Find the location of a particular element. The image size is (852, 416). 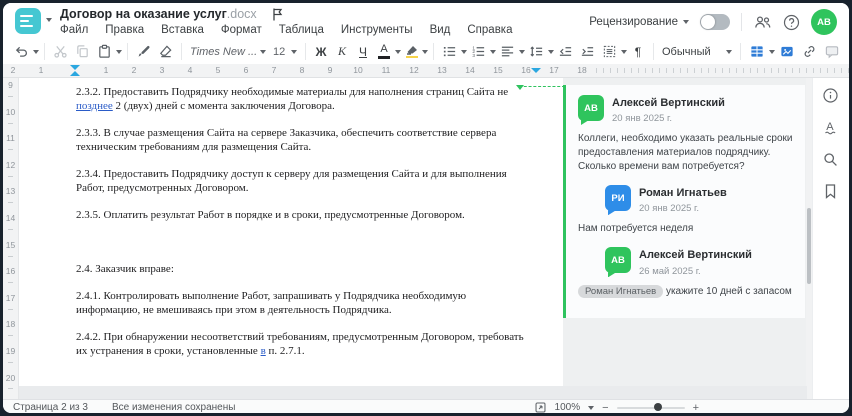

numbered-list-button: 123 is located at coordinates (478, 51).